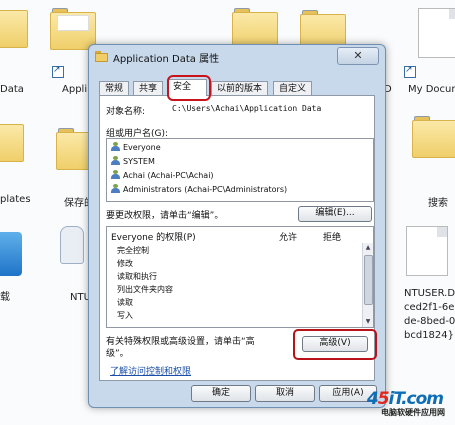 Image resolution: width=455 pixels, height=425 pixels. I want to click on desktop-label: My Docun, so click(431, 89).